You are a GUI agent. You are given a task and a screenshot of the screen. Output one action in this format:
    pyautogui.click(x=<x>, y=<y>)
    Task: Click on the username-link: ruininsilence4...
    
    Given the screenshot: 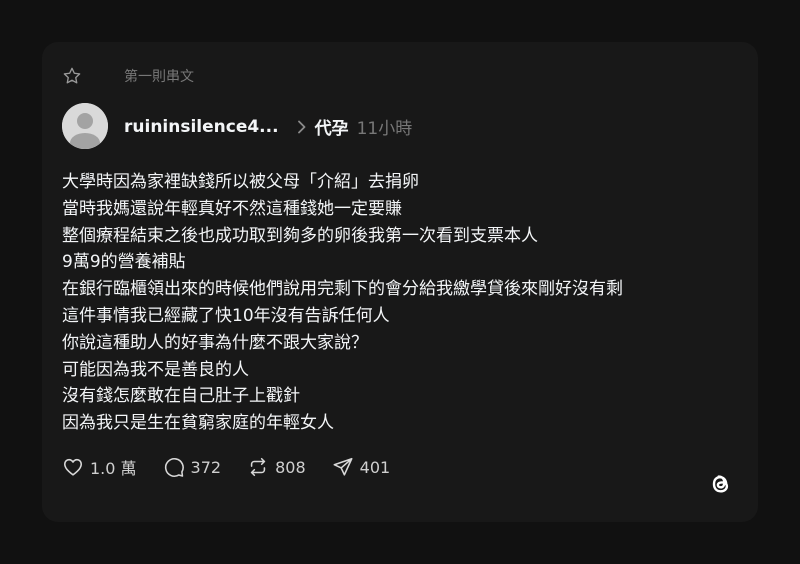 What is the action you would take?
    pyautogui.click(x=201, y=127)
    